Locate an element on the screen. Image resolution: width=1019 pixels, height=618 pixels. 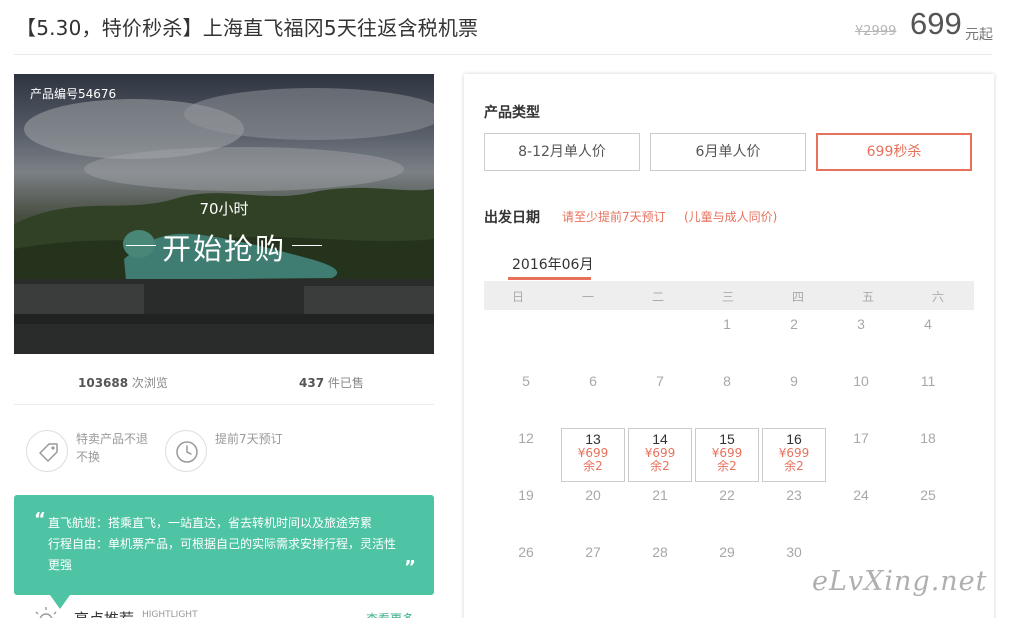
sold-count: 437 件已售 is located at coordinates (331, 383).